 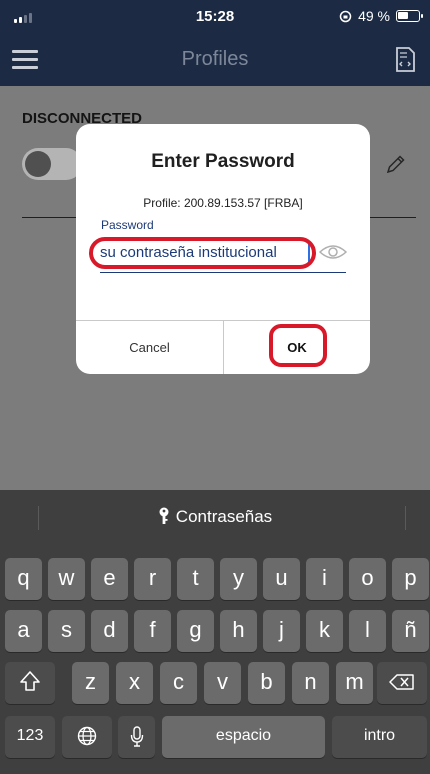 I want to click on key-d: d, so click(x=109, y=631).